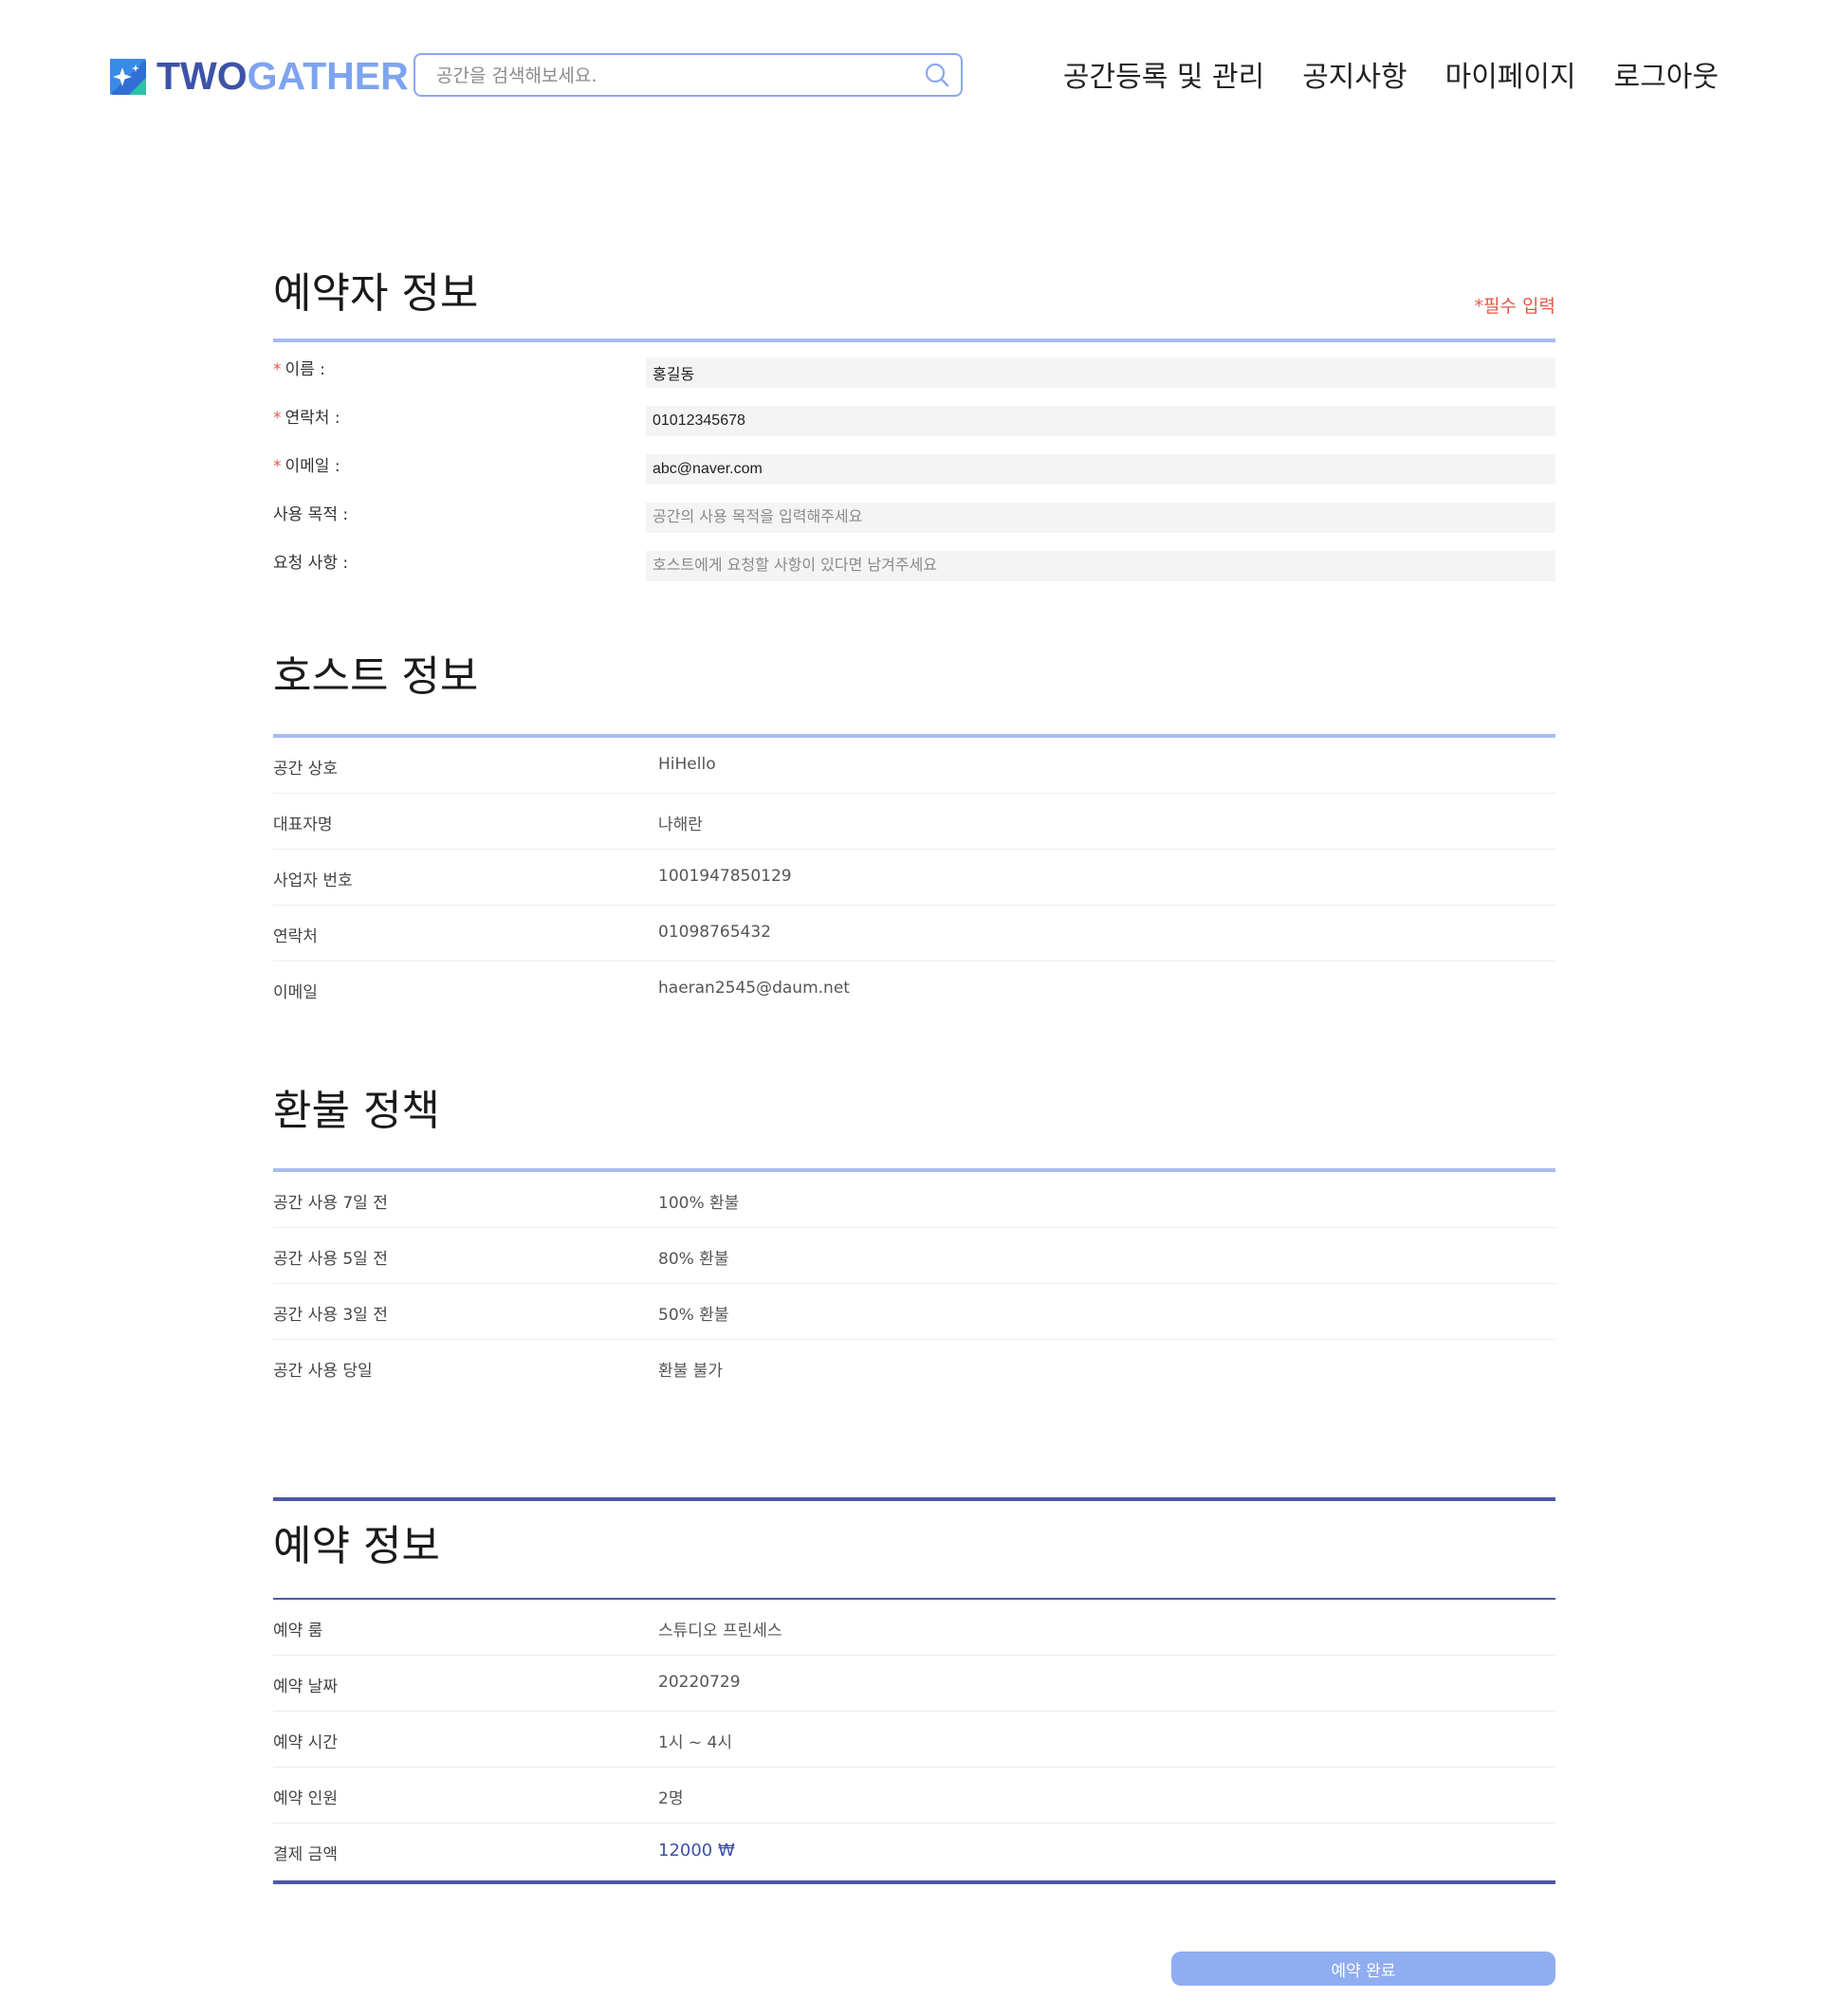  What do you see at coordinates (311, 514) in the screenshot?
I see `purpose-label: 사용 목적 :` at bounding box center [311, 514].